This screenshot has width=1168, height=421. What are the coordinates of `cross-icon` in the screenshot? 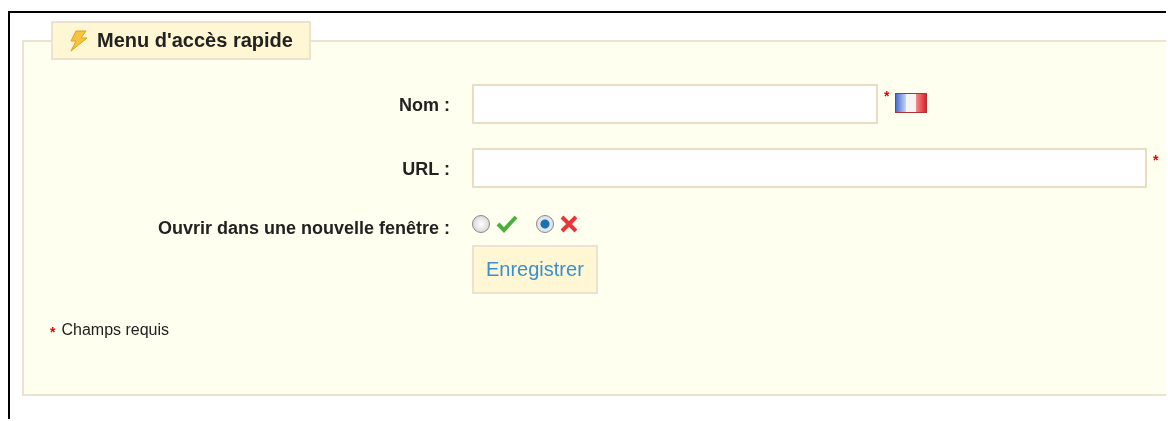 It's located at (569, 224).